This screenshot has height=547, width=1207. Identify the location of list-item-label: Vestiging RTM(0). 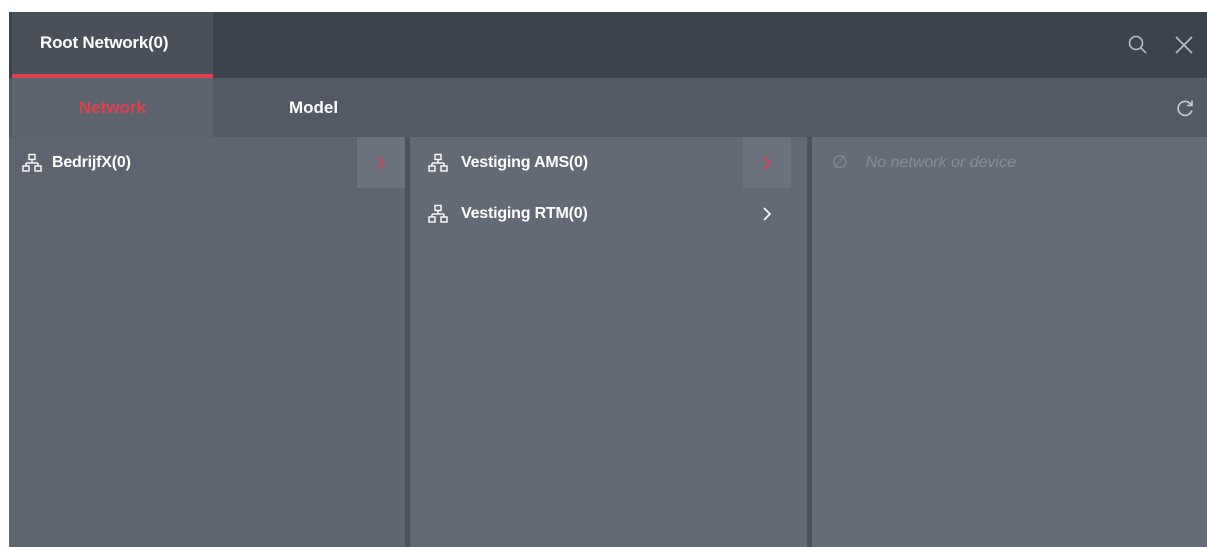
(524, 213).